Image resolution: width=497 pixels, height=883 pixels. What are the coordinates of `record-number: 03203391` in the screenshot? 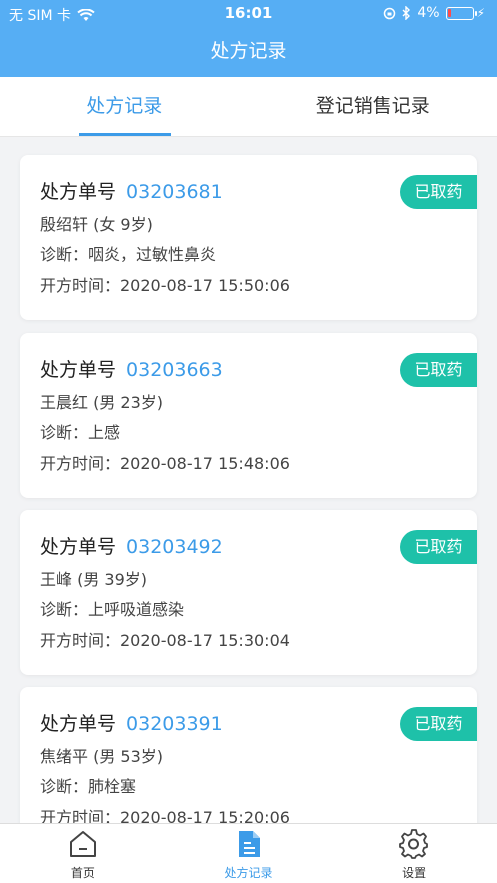 It's located at (174, 724).